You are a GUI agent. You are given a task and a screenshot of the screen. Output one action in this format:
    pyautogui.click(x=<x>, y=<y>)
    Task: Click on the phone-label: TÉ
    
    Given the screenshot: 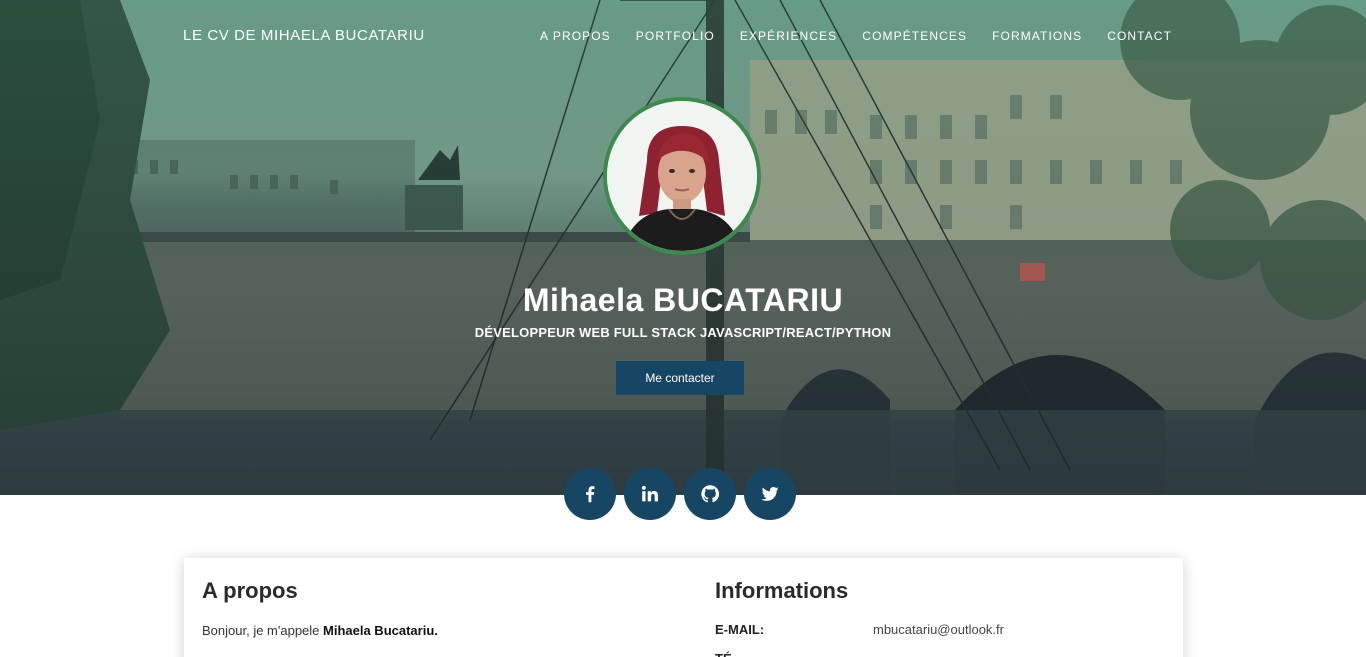 What is the action you would take?
    pyautogui.click(x=723, y=654)
    